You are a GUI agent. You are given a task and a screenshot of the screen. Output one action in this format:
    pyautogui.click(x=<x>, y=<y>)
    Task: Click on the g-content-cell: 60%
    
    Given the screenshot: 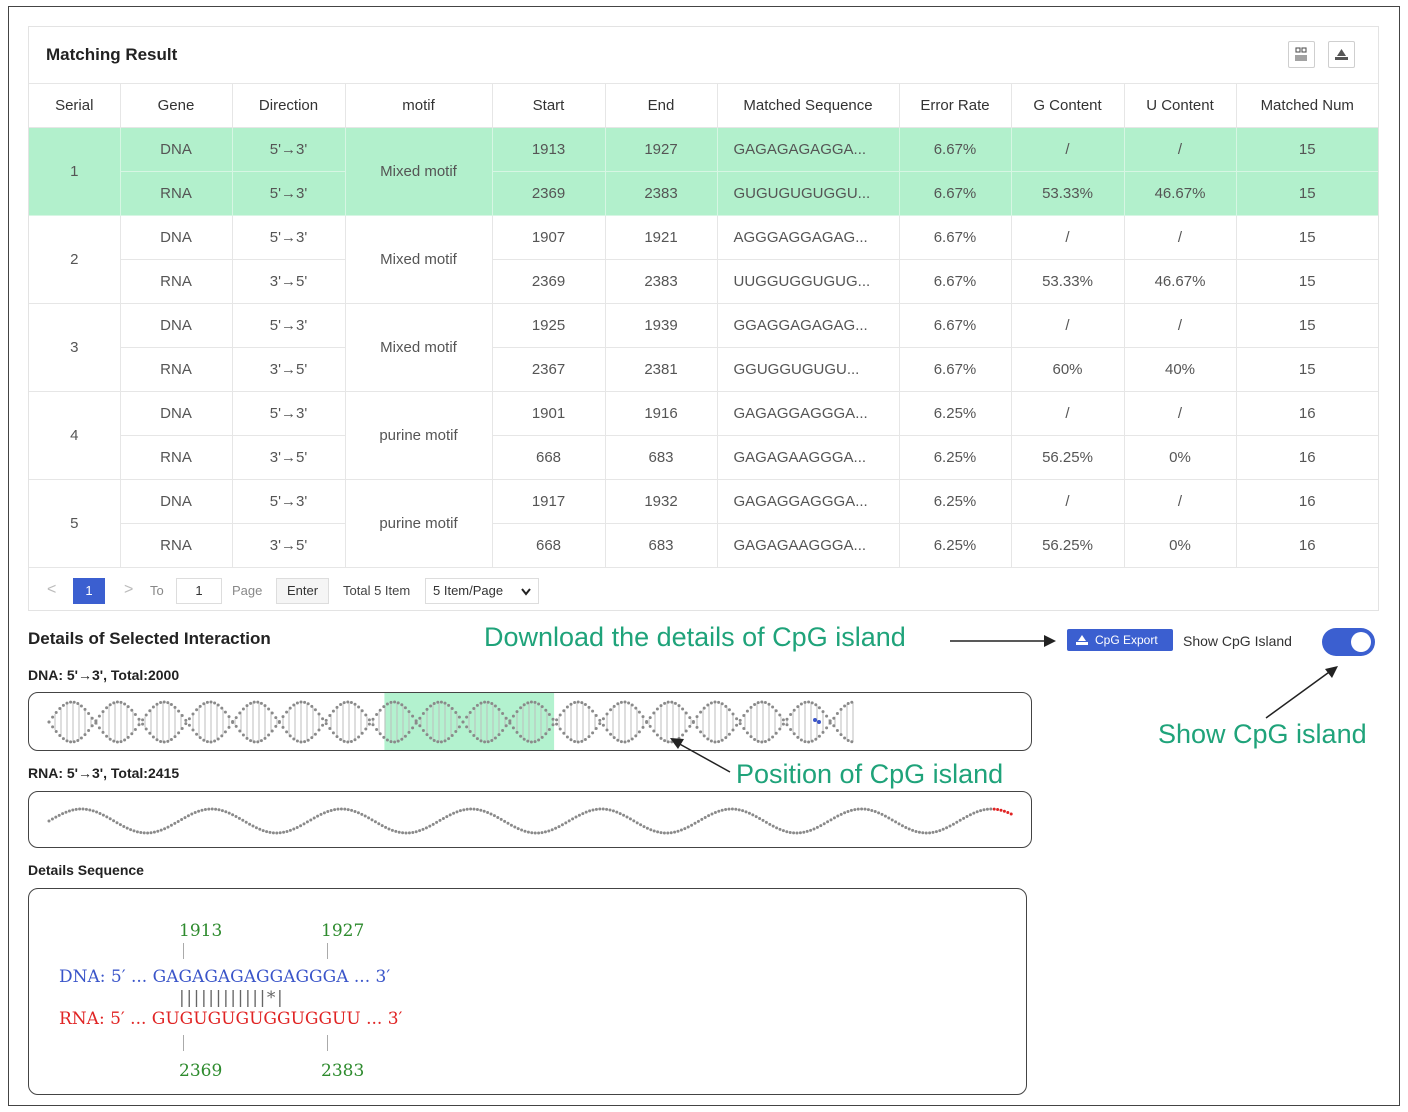 What is the action you would take?
    pyautogui.click(x=1068, y=369)
    